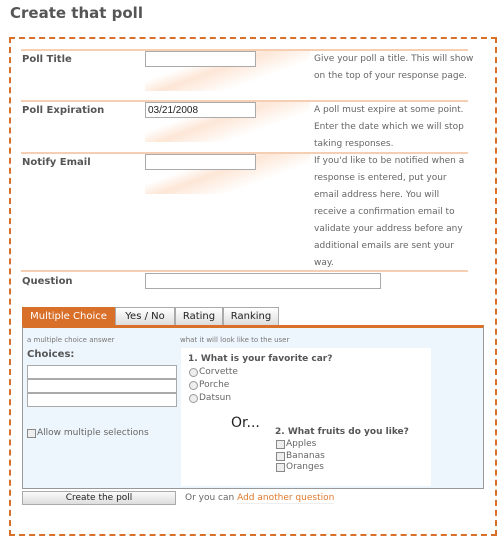  Describe the element at coordinates (200, 110) in the screenshot. I see `poll-expiration-input` at that location.